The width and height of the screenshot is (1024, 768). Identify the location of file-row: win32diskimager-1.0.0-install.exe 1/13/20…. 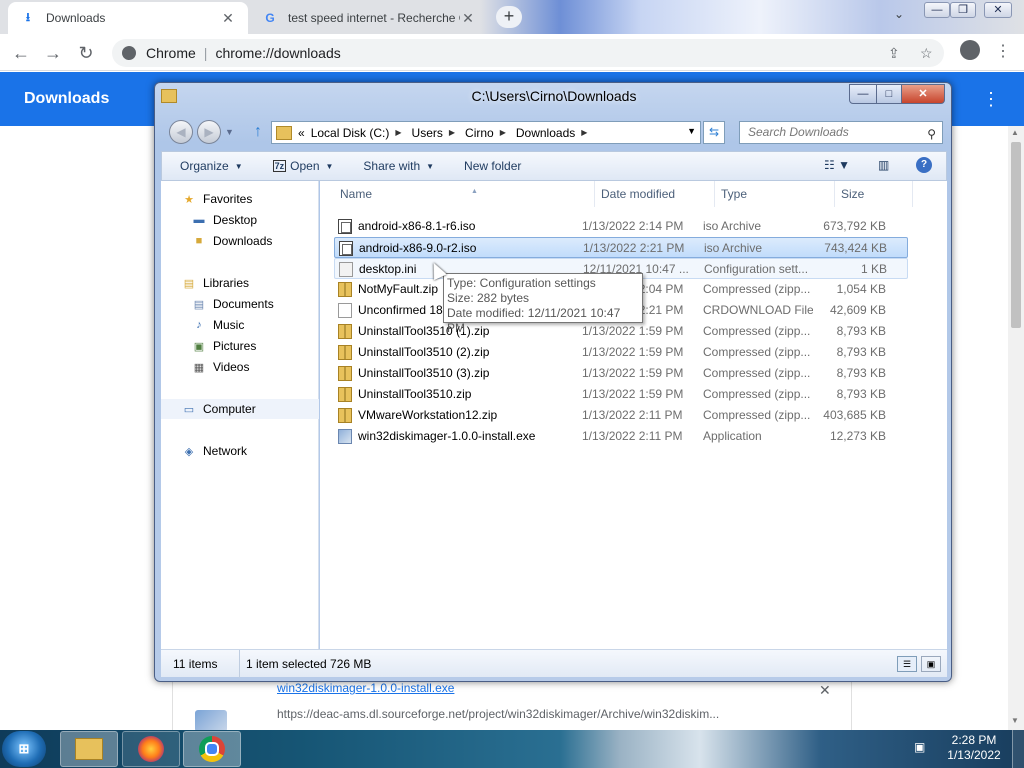
(621, 436).